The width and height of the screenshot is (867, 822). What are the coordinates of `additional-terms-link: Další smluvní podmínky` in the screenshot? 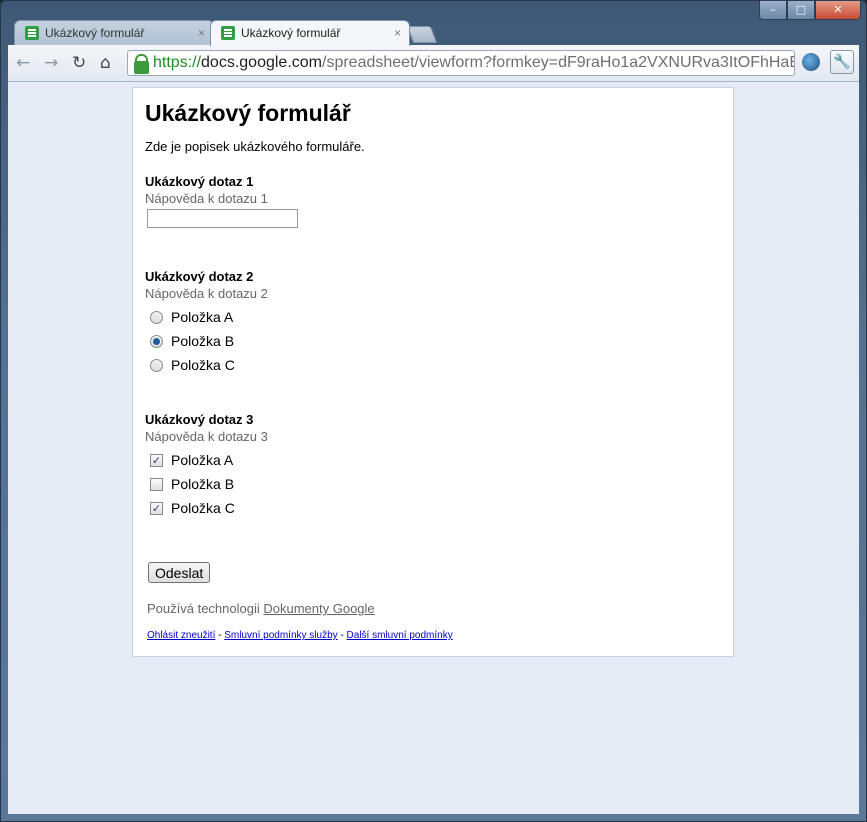 It's located at (400, 635).